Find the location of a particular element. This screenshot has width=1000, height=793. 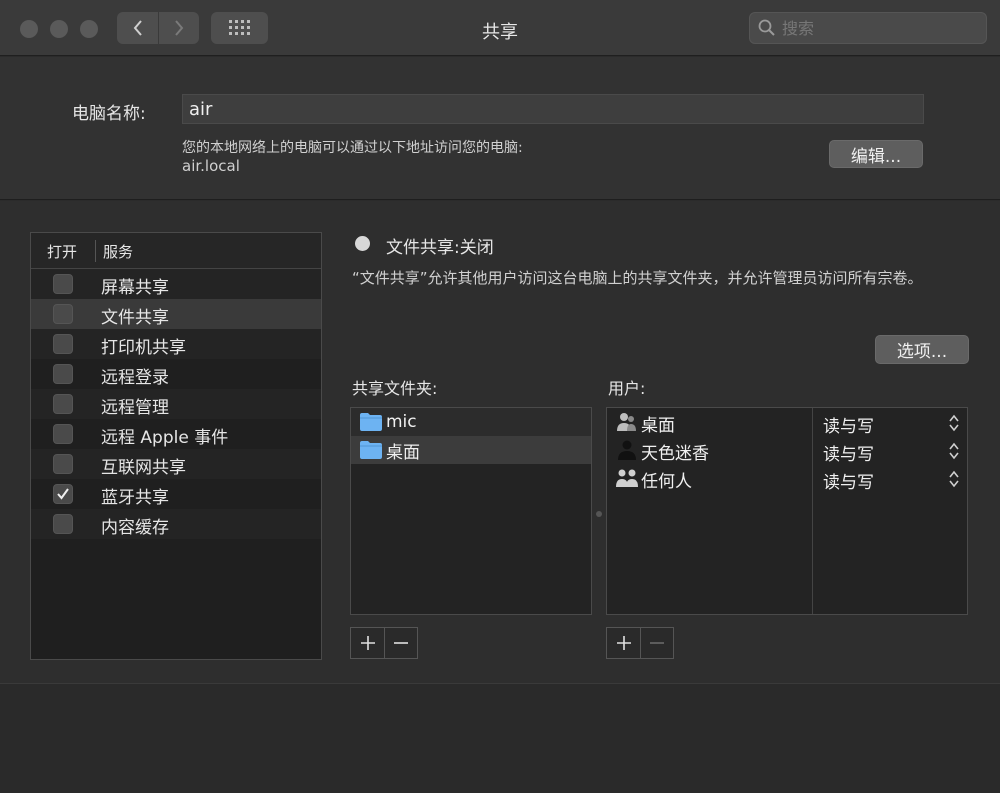

service-row: 打印机共享 is located at coordinates (176, 344).